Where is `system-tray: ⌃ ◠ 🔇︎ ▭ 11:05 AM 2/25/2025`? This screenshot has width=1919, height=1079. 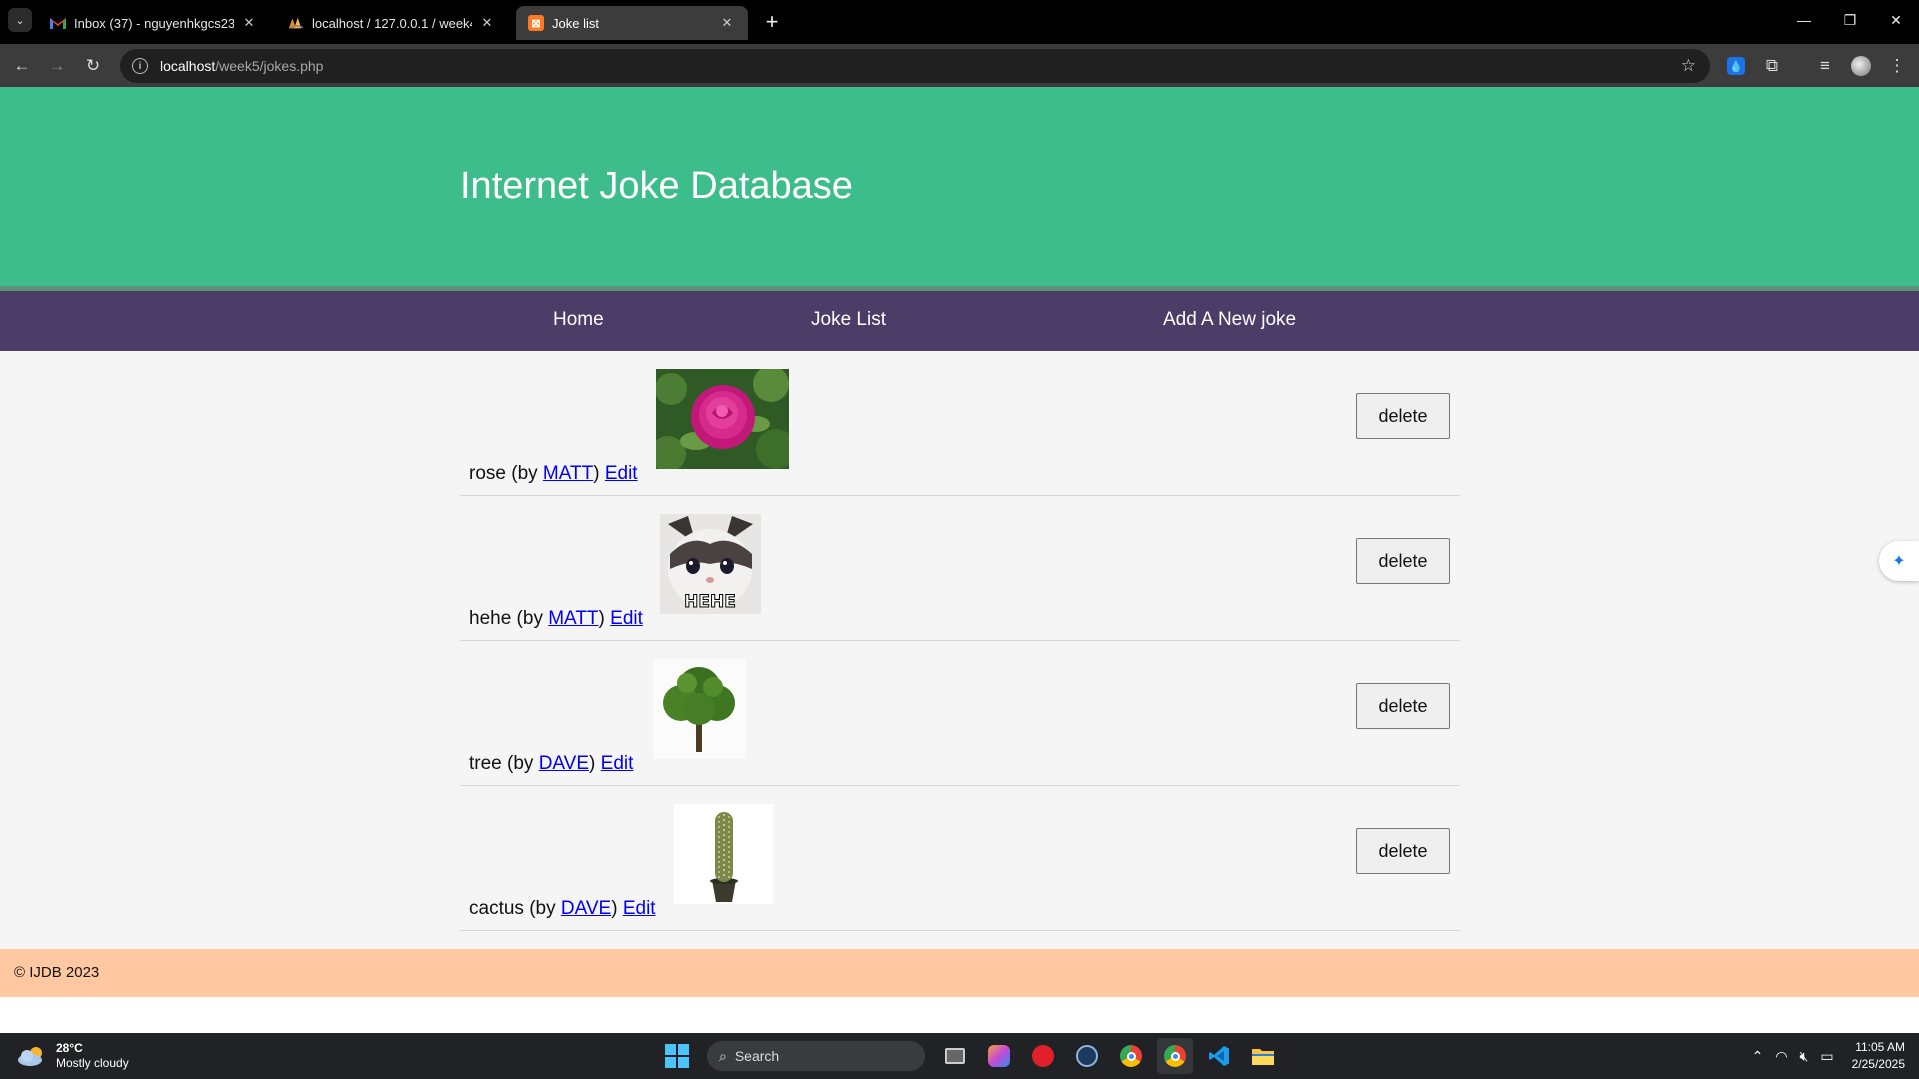
system-tray: ⌃ ◠ 🔇︎ ▭ 11:05 AM 2/25/2025 is located at coordinates (1825, 1056).